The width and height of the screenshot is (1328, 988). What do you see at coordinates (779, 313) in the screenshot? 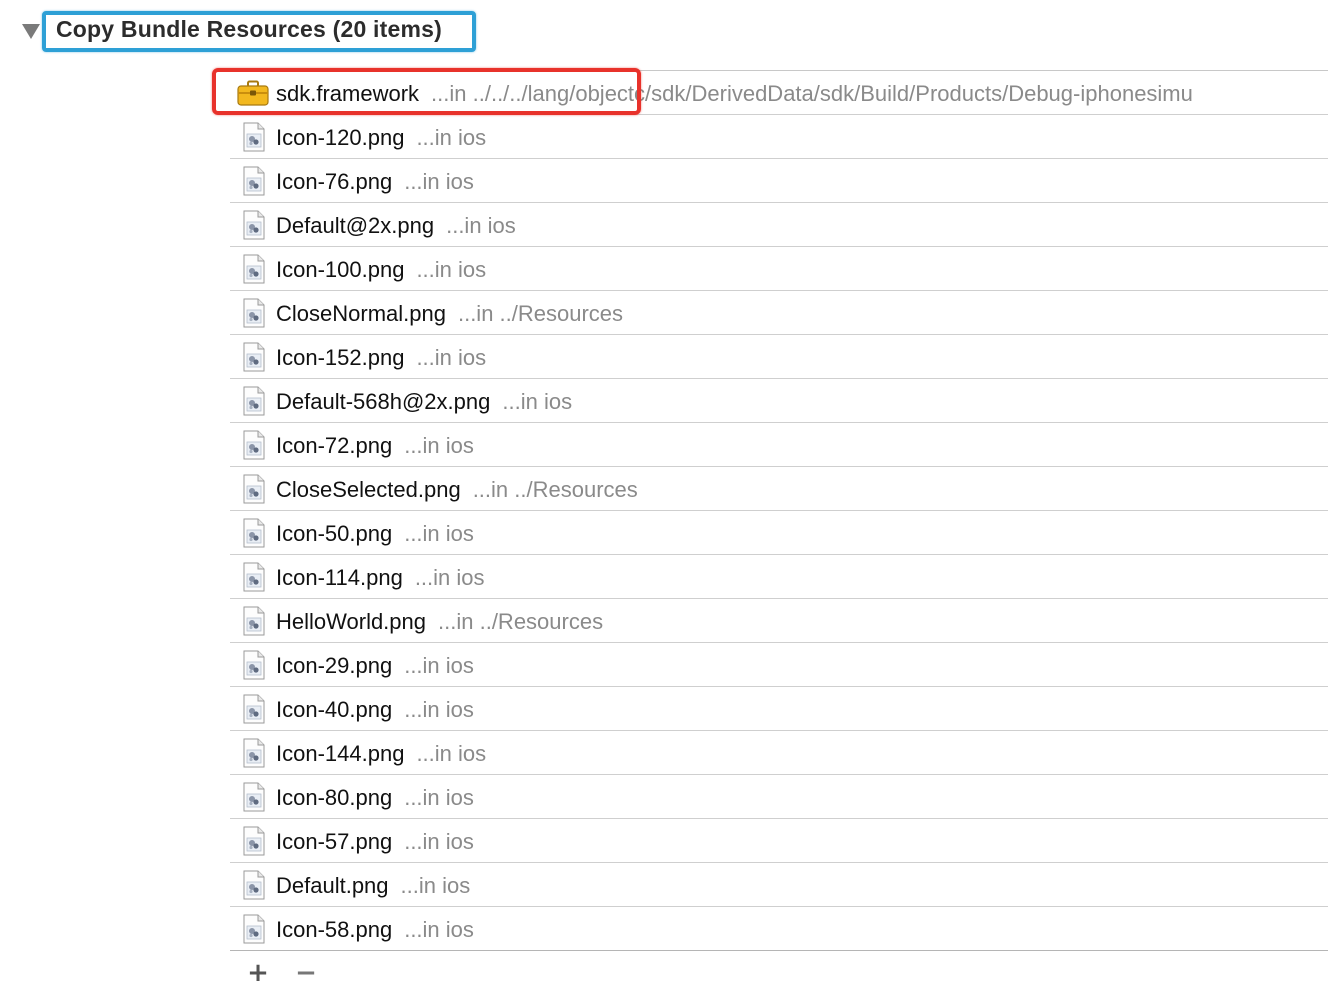
I see `file-row: CloseNormal.png ...in ../Resources` at bounding box center [779, 313].